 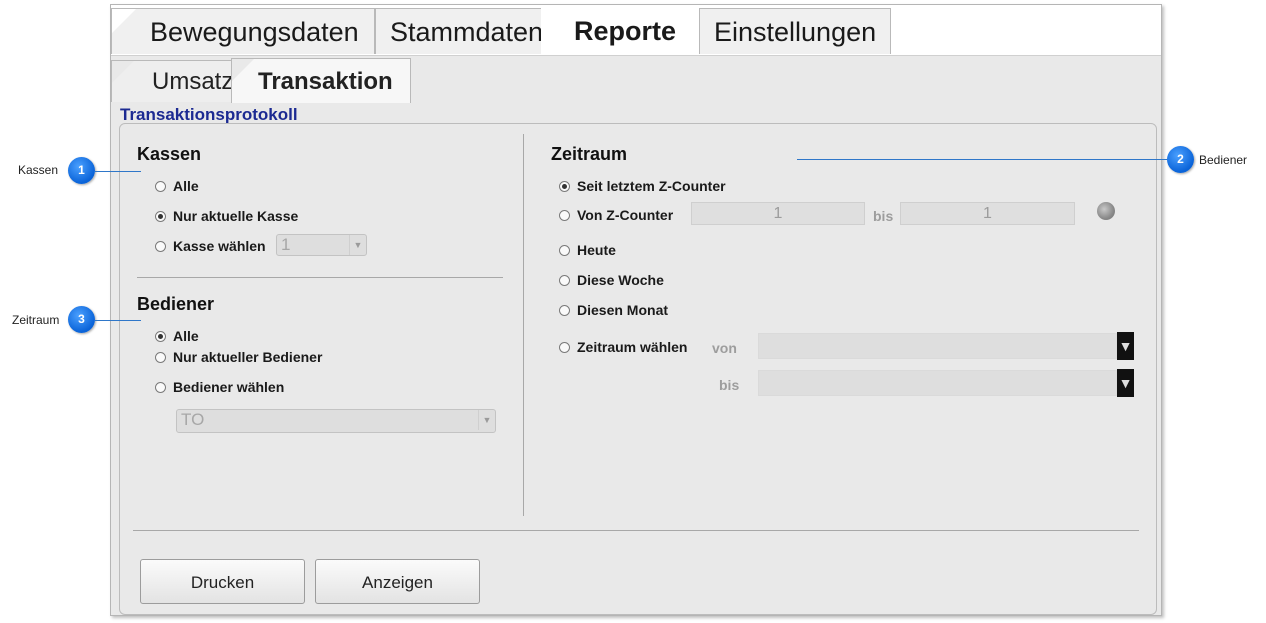 I want to click on zeitraum-option-woche: Diese Woche, so click(x=611, y=280).